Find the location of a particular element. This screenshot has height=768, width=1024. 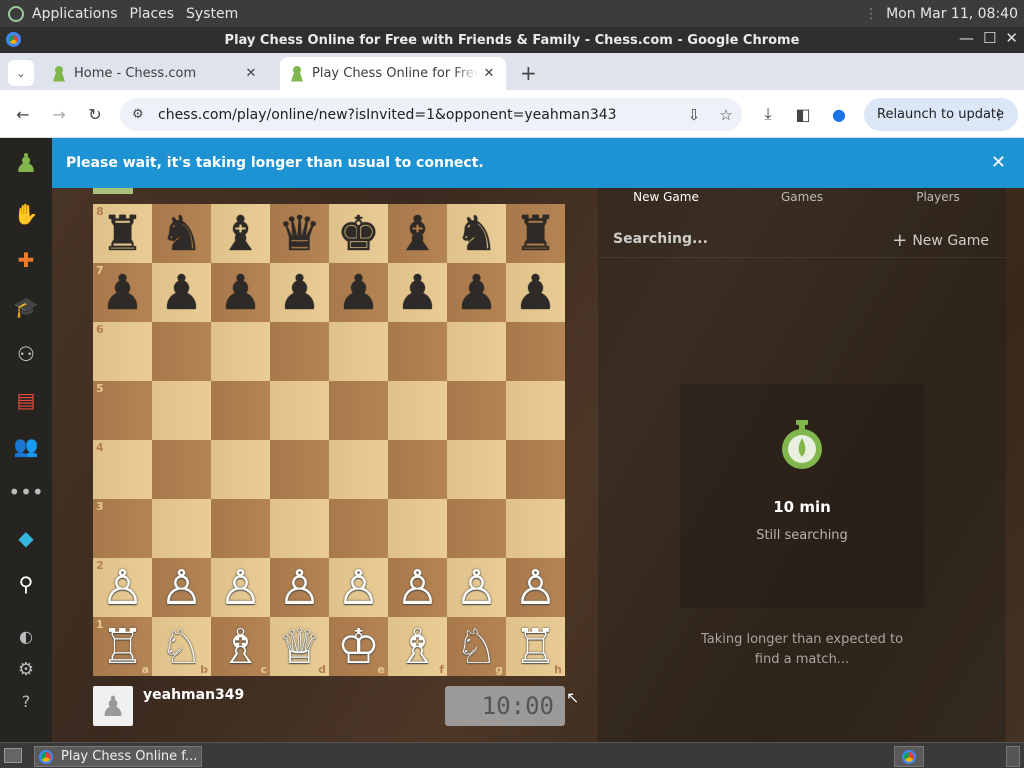

more-icon: ••• is located at coordinates (25, 492).